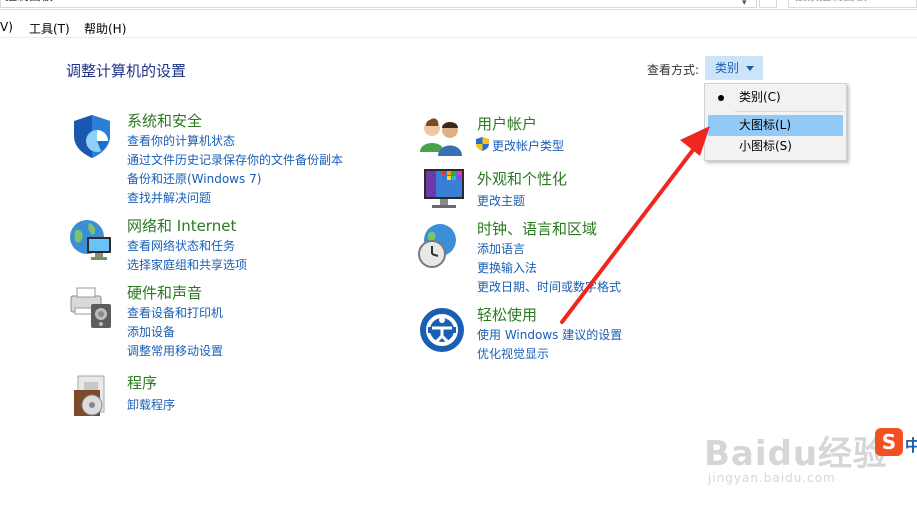 Image resolution: width=917 pixels, height=510 pixels. I want to click on ease-of-access-icon, so click(442, 330).